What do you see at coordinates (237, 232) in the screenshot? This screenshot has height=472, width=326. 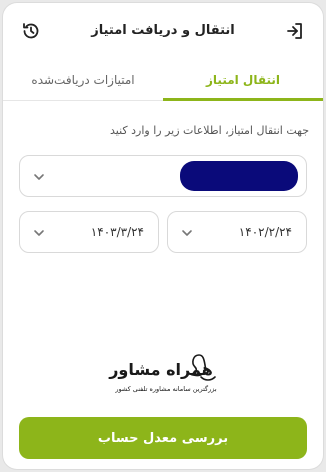 I see `date-from-select: ۱۴۰۲/۲/۲۴` at bounding box center [237, 232].